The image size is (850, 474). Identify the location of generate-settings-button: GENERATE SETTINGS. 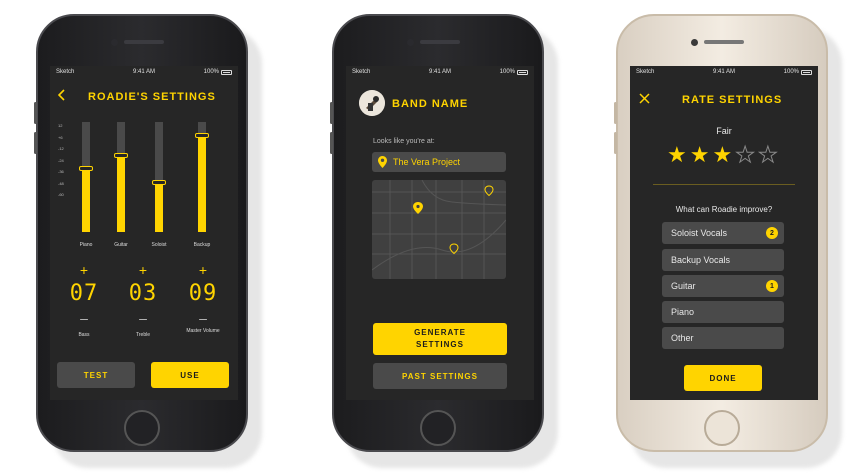
(440, 339).